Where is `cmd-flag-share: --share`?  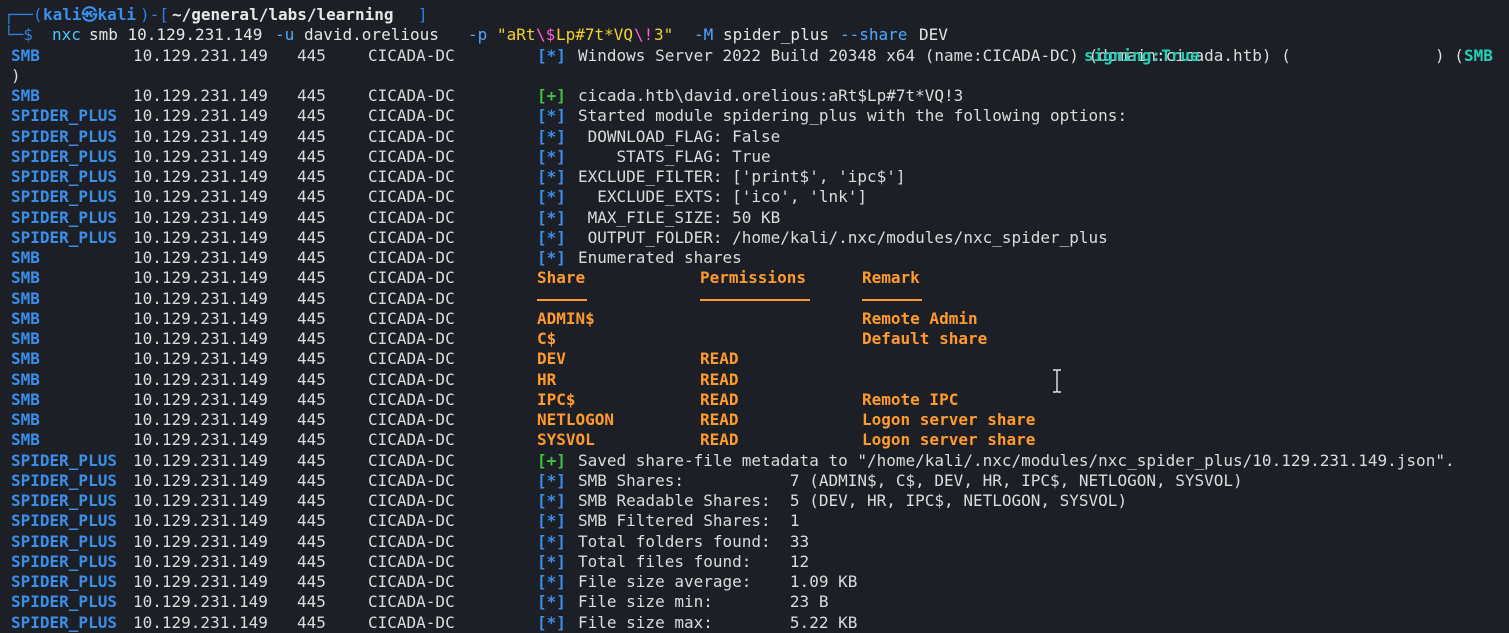 cmd-flag-share: --share is located at coordinates (874, 35).